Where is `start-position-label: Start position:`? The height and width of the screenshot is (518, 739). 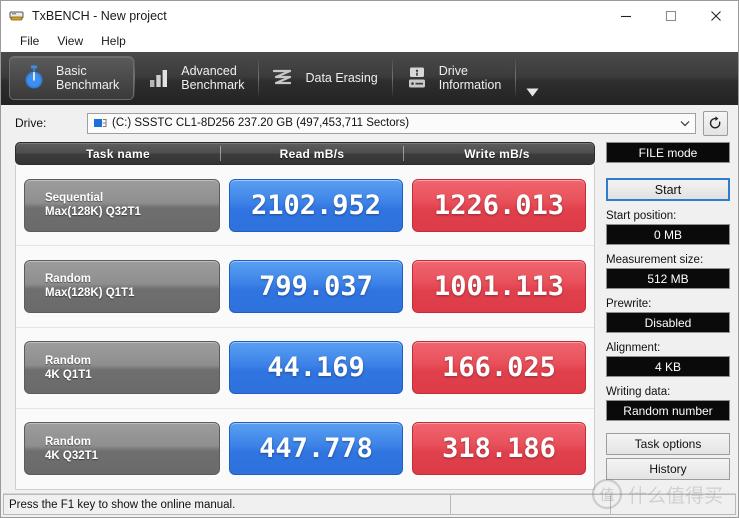
start-position-label: Start position: is located at coordinates (641, 216).